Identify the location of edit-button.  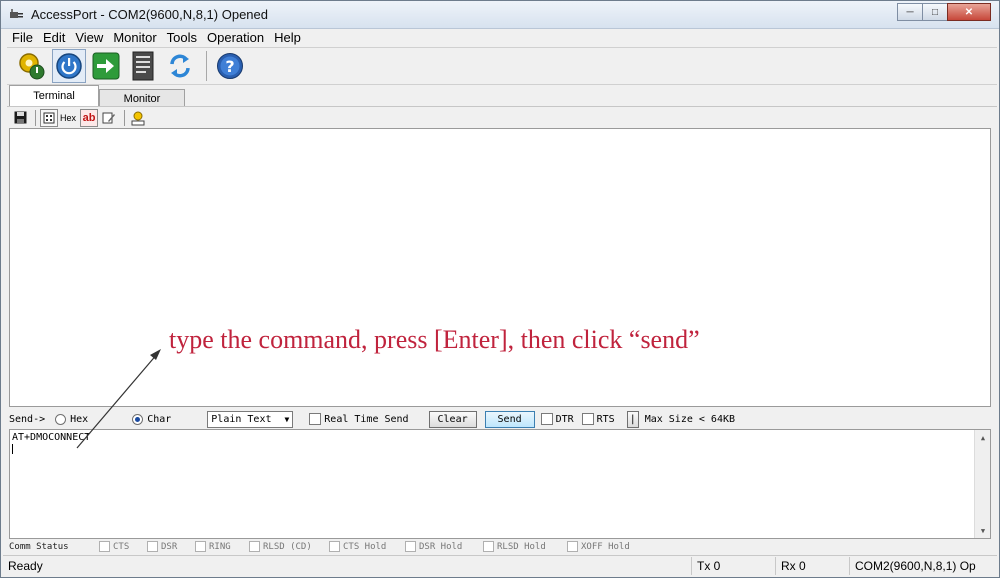
(109, 118).